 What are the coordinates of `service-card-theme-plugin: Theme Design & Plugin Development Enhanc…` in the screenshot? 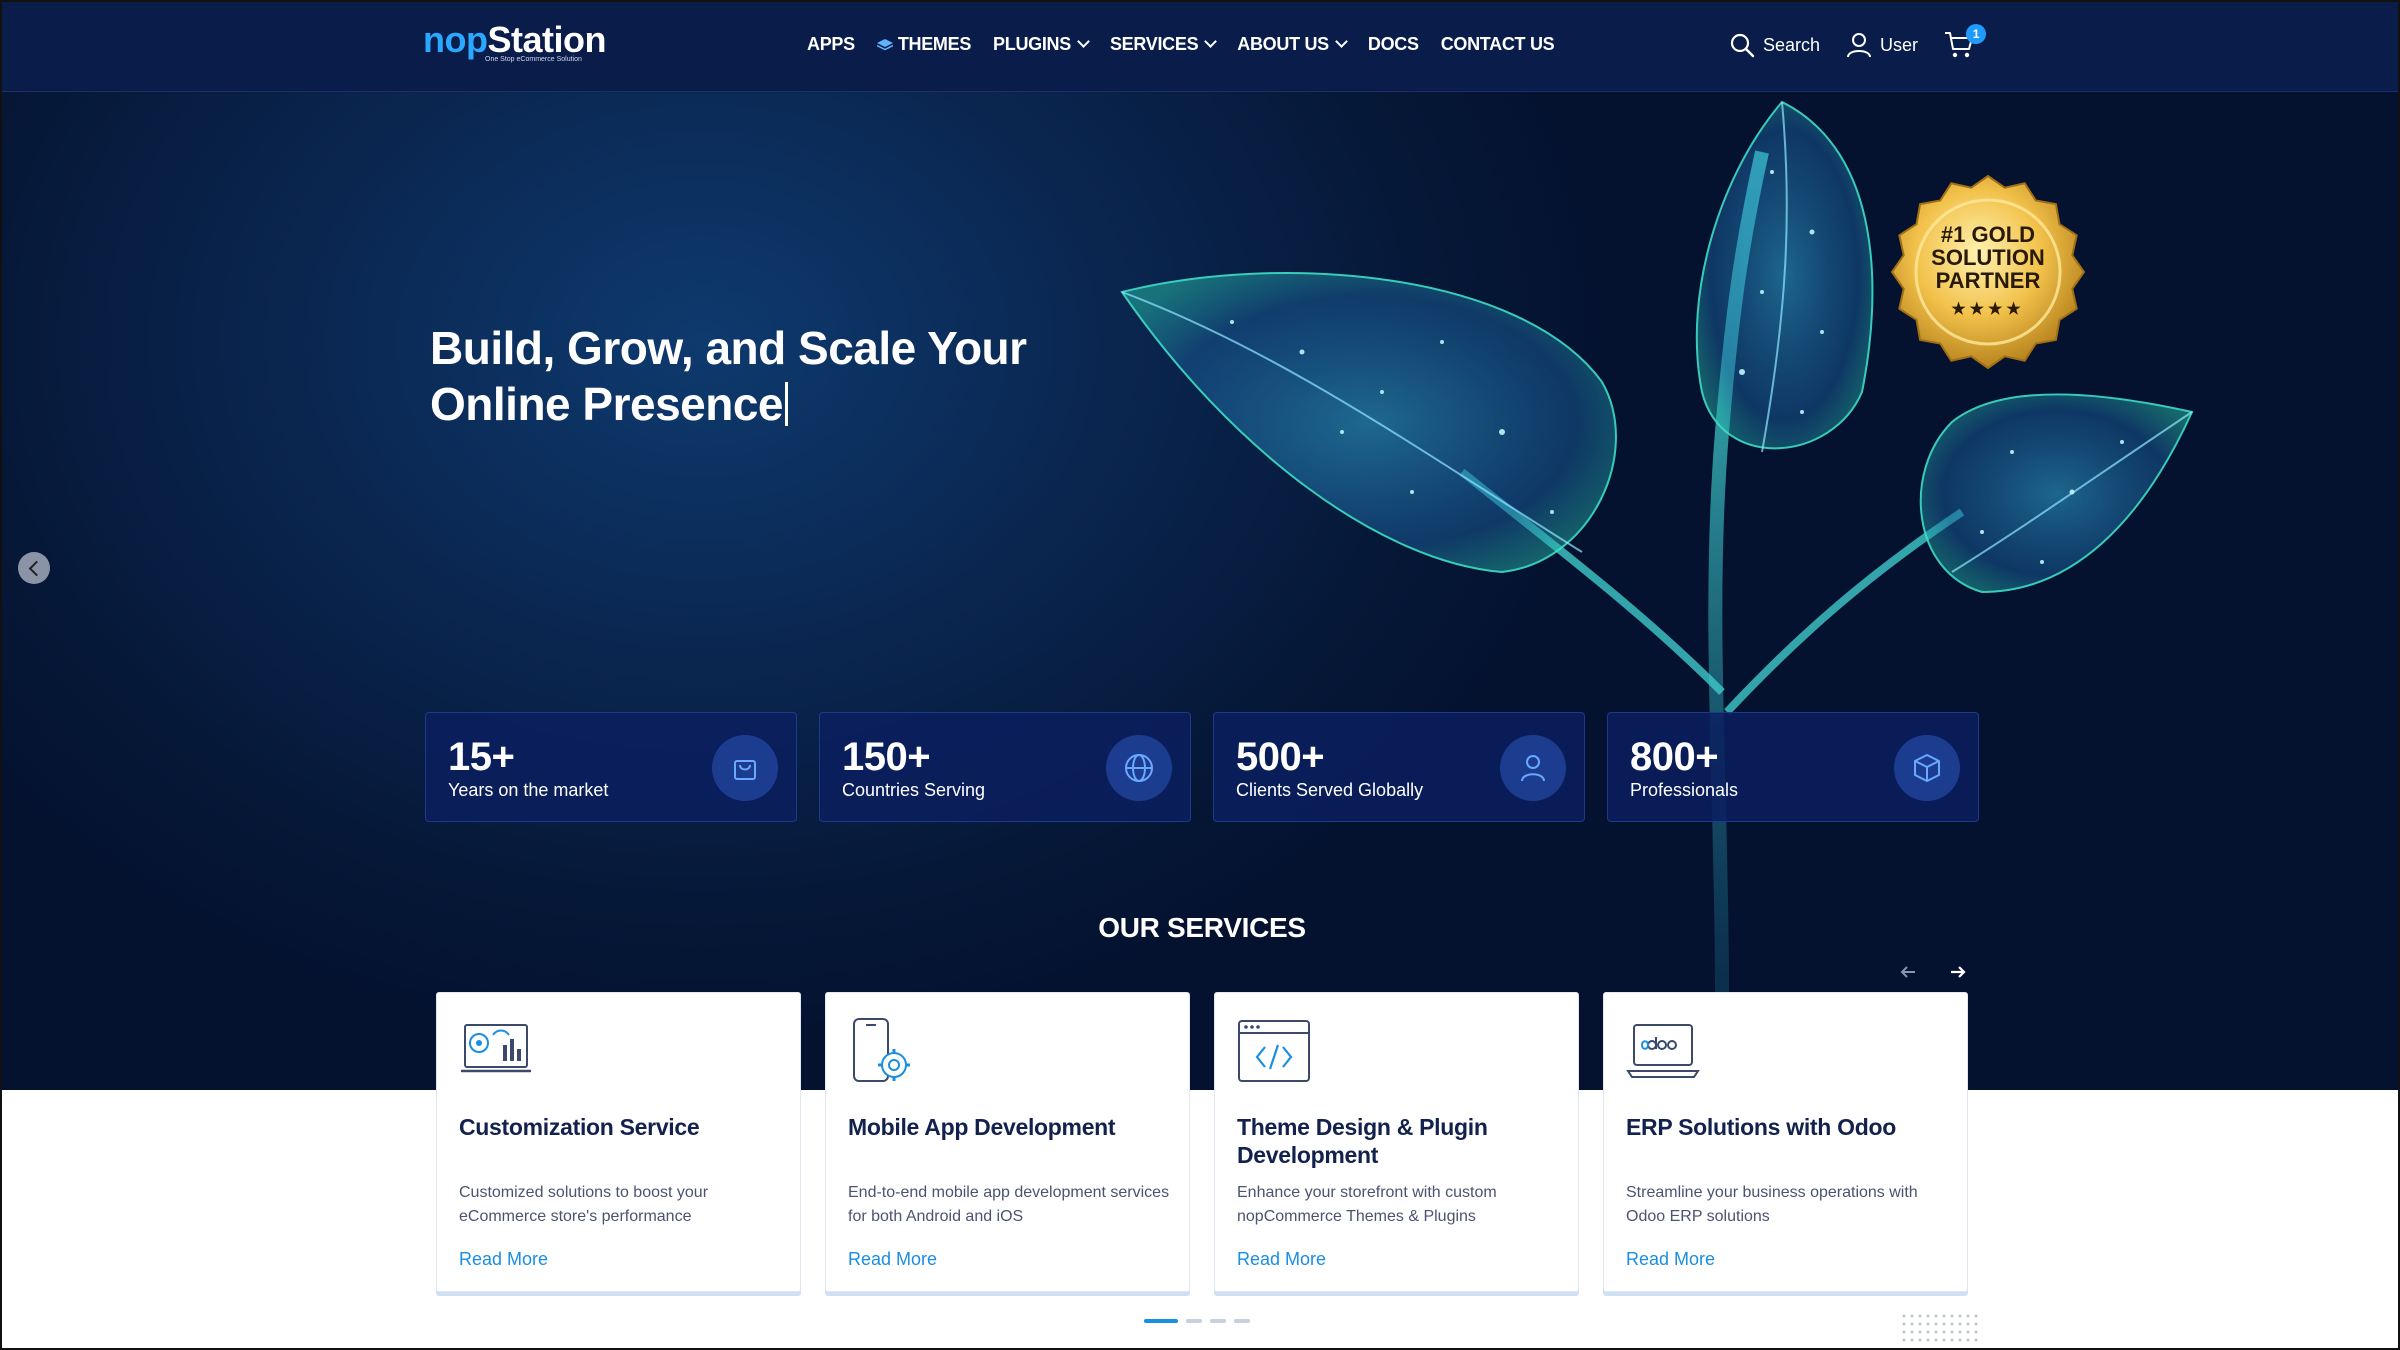 It's located at (1396, 1142).